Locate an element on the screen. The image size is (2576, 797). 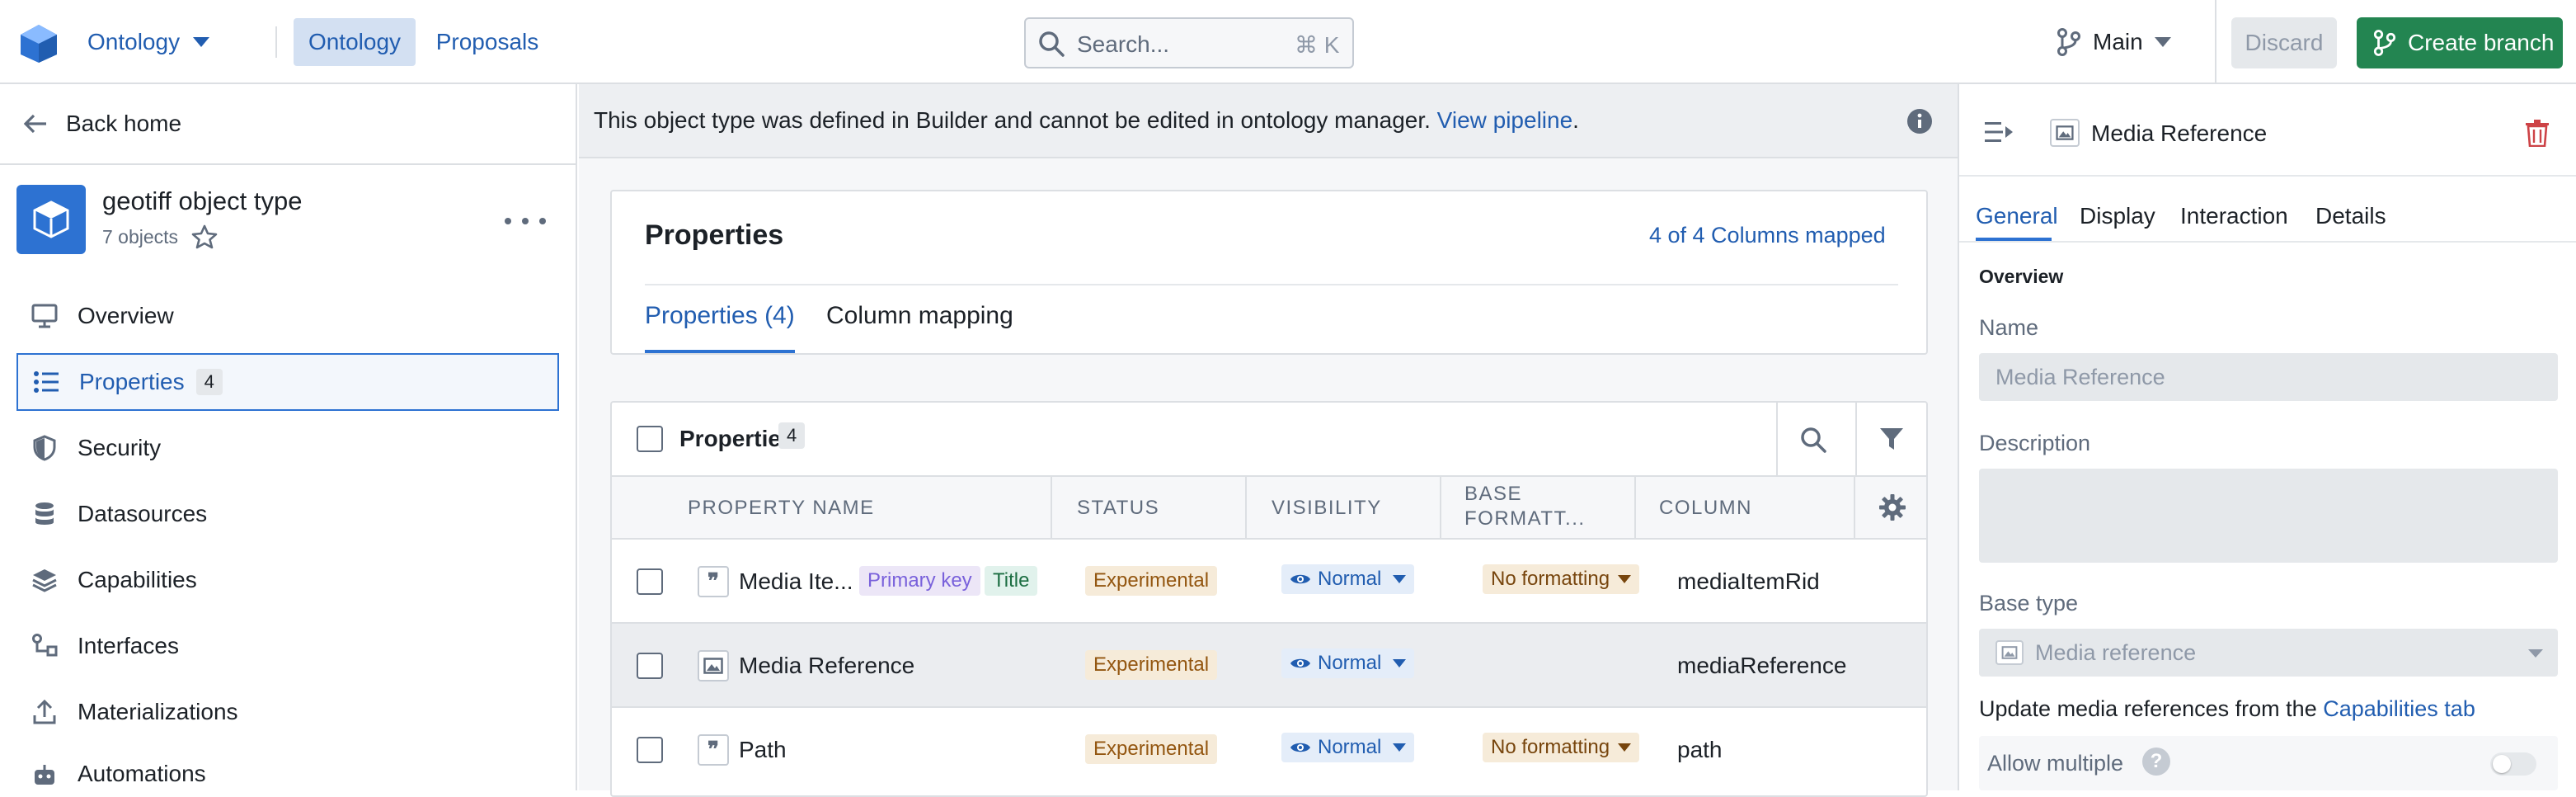
sidebar-item-automations: Automations is located at coordinates (287, 769).